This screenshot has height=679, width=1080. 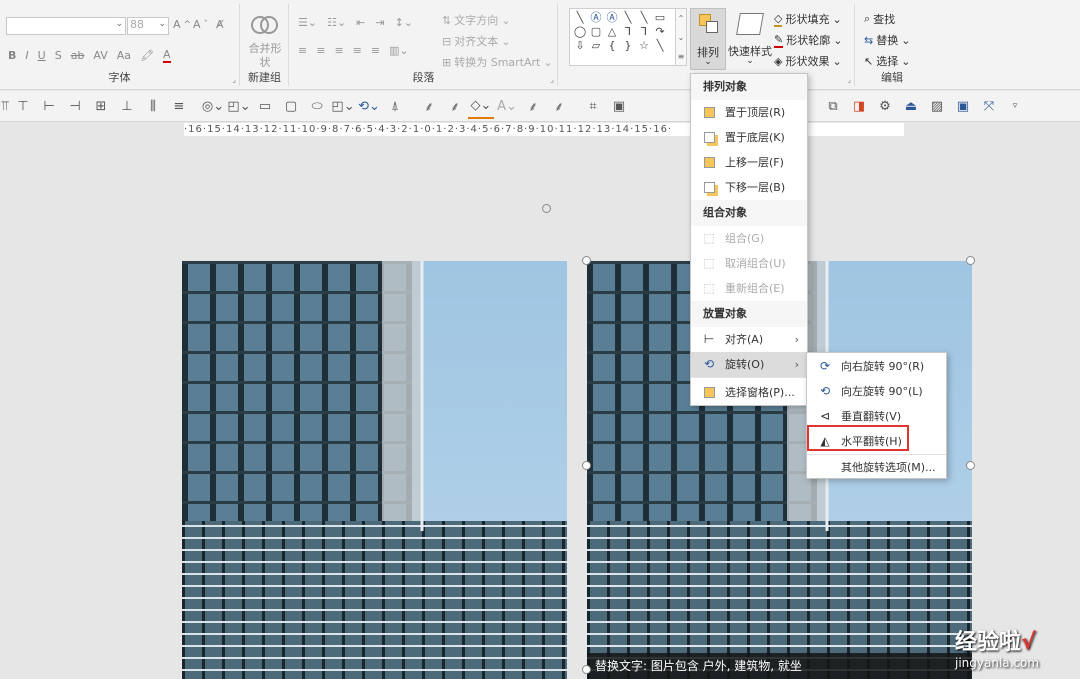 What do you see at coordinates (596, 32) in the screenshot?
I see `roundrect-shape-icon: ▢` at bounding box center [596, 32].